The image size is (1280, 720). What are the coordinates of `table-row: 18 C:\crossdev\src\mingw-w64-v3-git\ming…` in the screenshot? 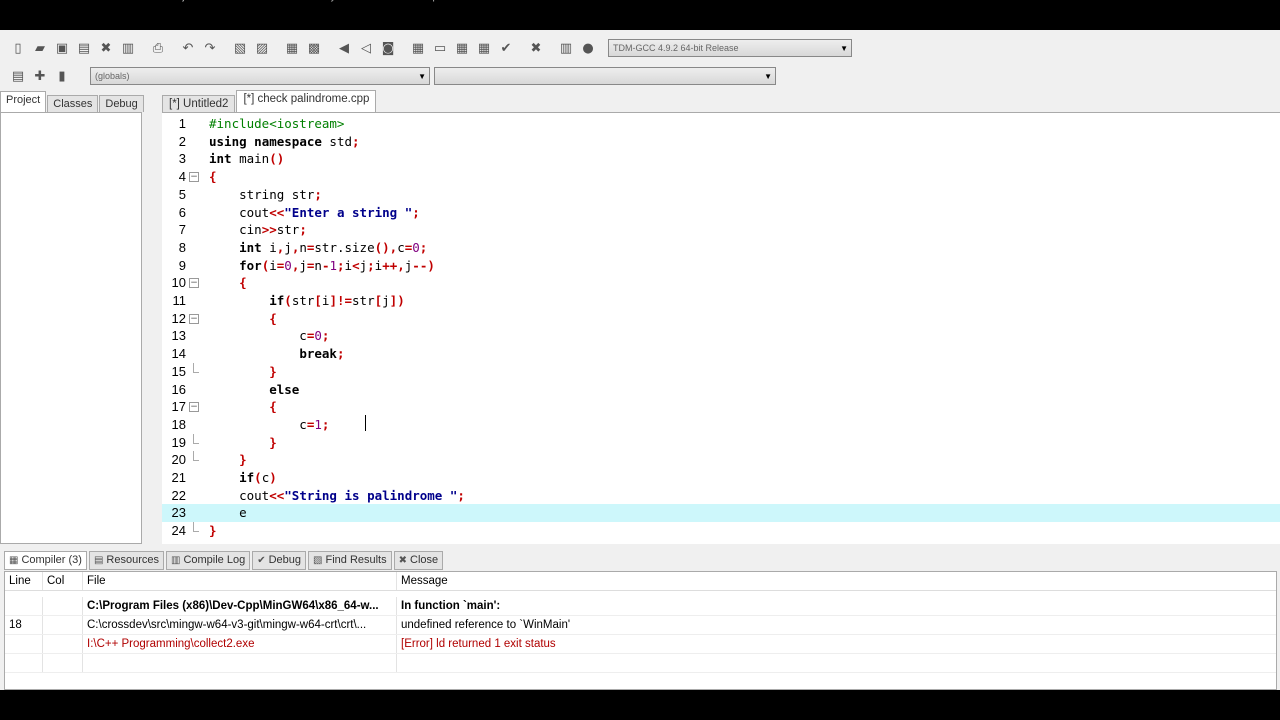 It's located at (640, 625).